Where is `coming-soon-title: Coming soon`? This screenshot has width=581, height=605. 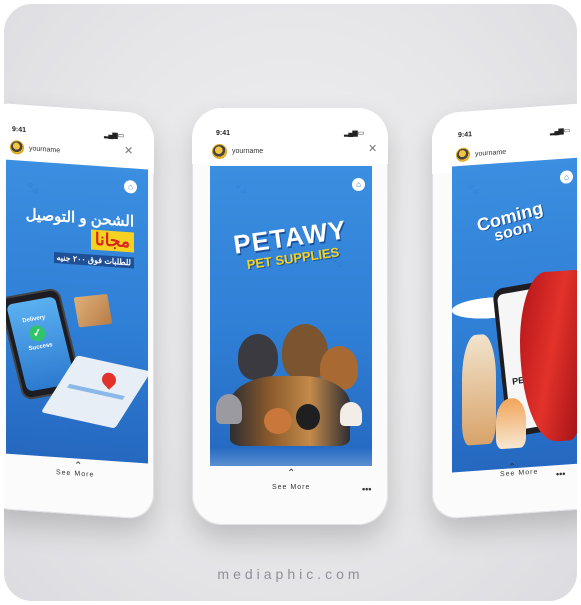
coming-soon-title: Coming soon is located at coordinates (511, 224).